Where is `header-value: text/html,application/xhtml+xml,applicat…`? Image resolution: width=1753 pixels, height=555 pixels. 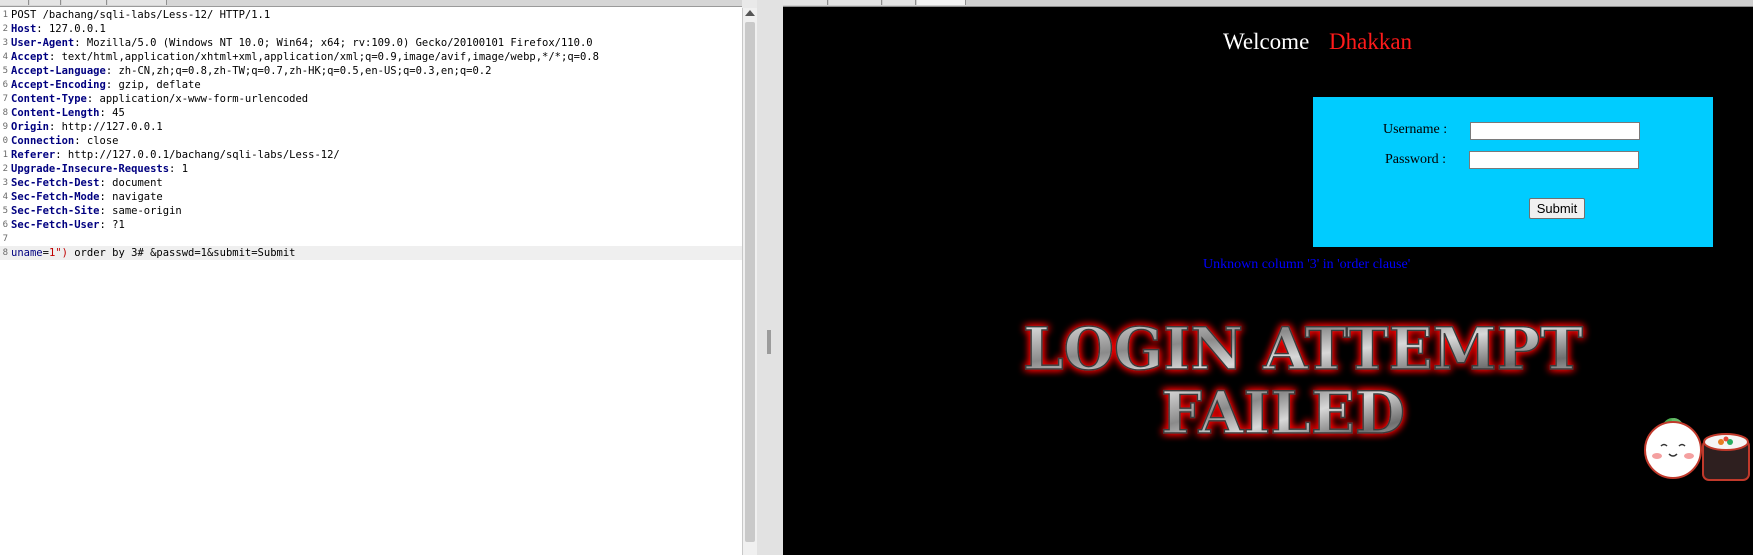 header-value: text/html,application/xhtml+xml,applicat… is located at coordinates (330, 57).